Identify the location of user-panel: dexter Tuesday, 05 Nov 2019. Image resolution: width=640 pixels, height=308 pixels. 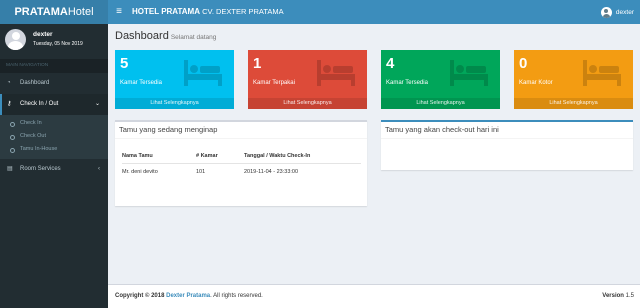
(54, 40).